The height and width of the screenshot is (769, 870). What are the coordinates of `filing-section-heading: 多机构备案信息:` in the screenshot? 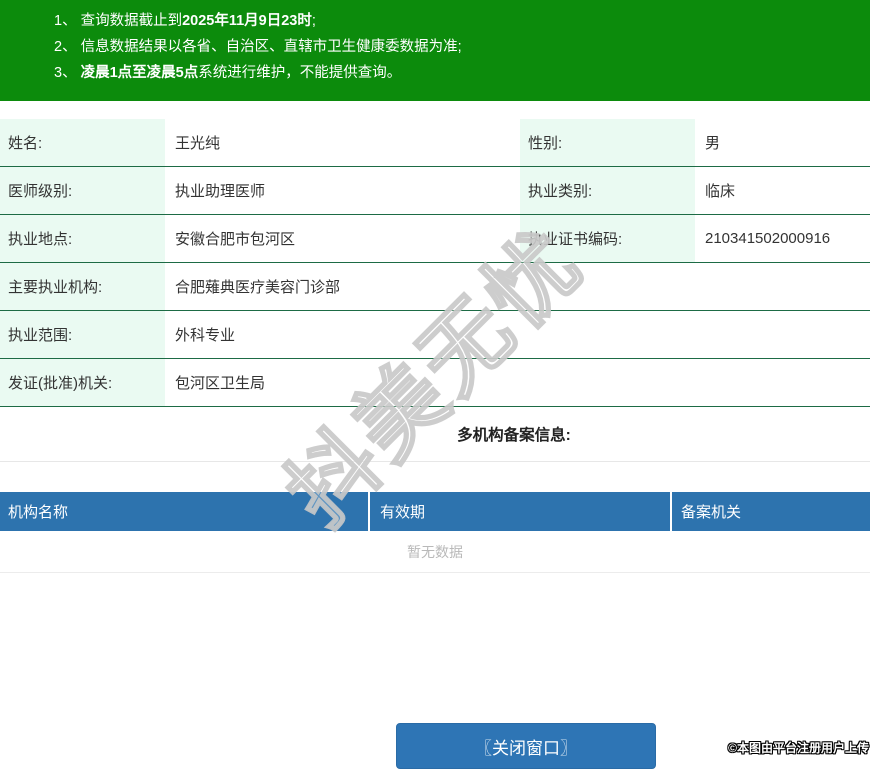 It's located at (435, 434).